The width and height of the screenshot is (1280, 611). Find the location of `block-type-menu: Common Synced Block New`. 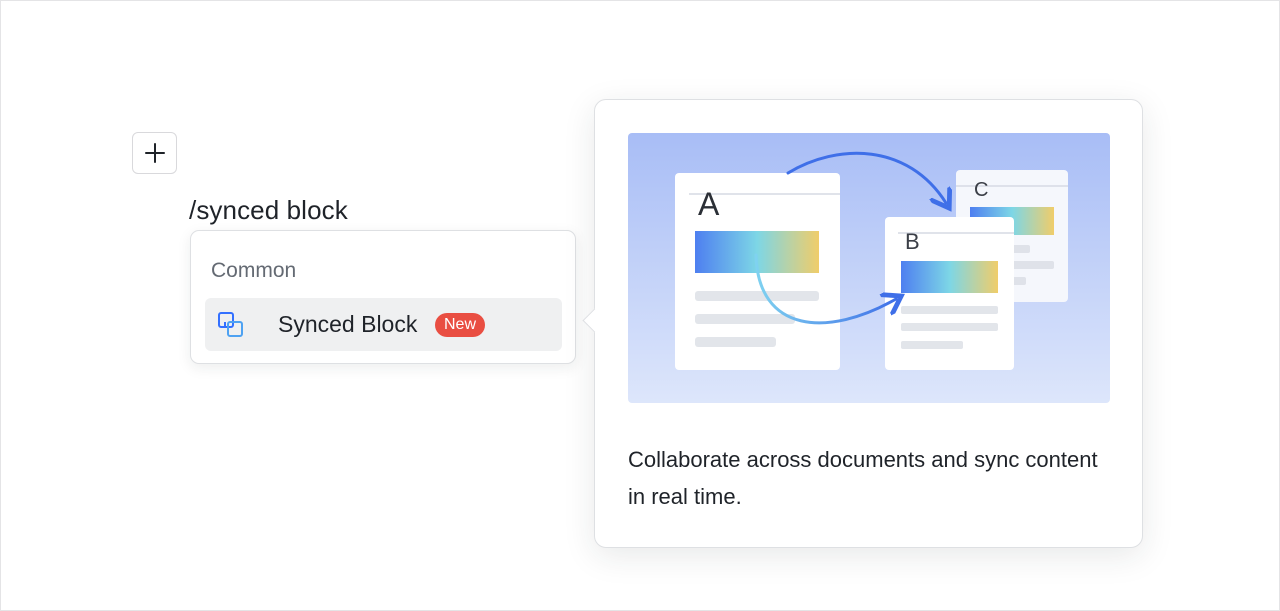

block-type-menu: Common Synced Block New is located at coordinates (383, 297).